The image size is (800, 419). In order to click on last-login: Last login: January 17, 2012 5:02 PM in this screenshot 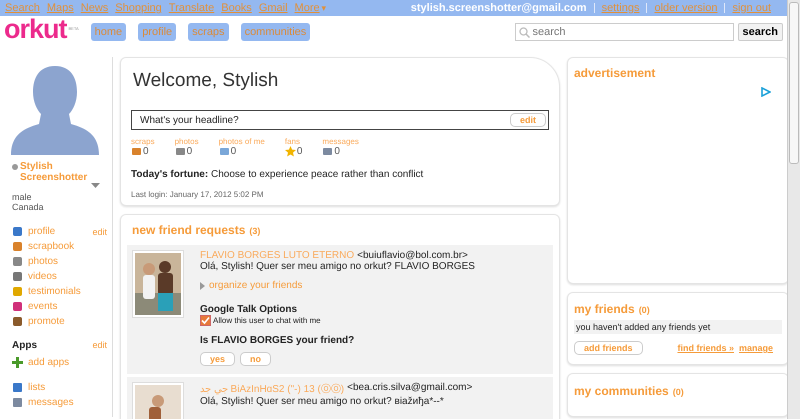, I will do `click(198, 194)`.